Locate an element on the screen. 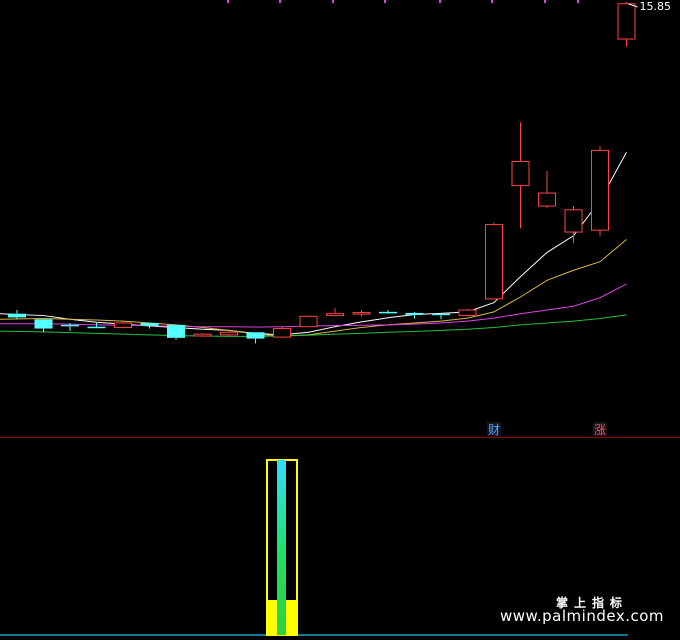  last-price-label: 15.85 is located at coordinates (656, 6).